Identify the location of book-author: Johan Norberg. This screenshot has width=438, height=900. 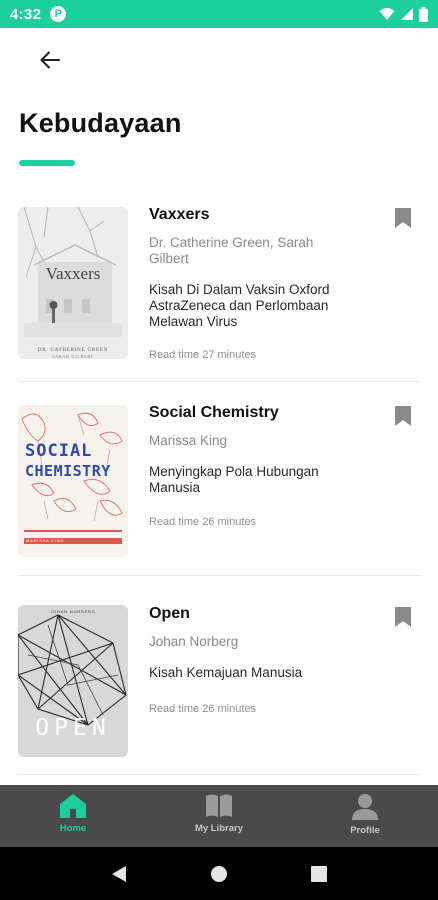
(194, 641).